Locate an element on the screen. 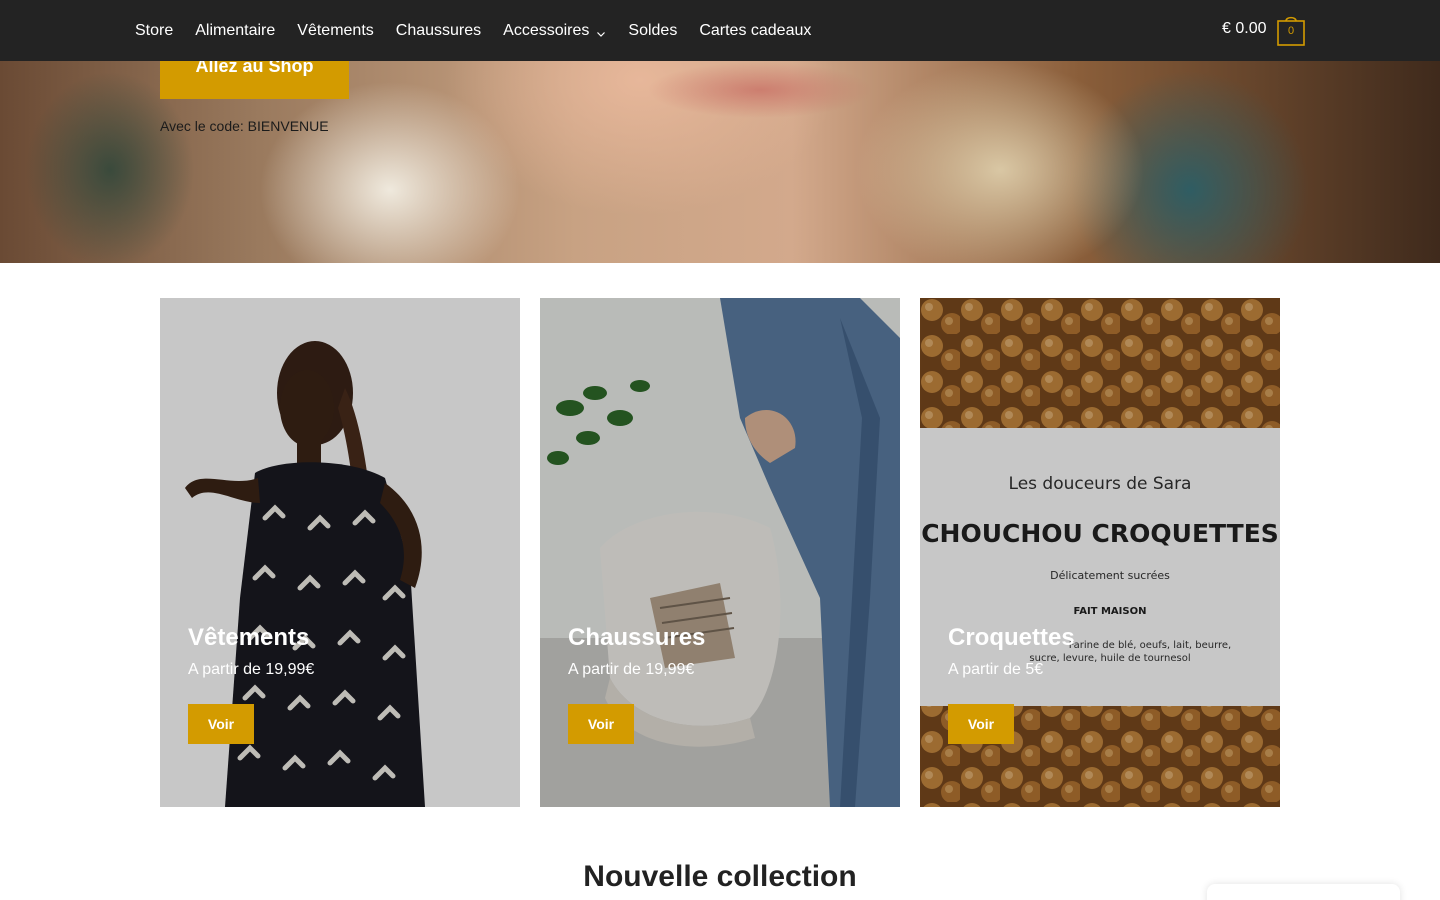  nav-item-label: Cartes cadeaux is located at coordinates (755, 30).